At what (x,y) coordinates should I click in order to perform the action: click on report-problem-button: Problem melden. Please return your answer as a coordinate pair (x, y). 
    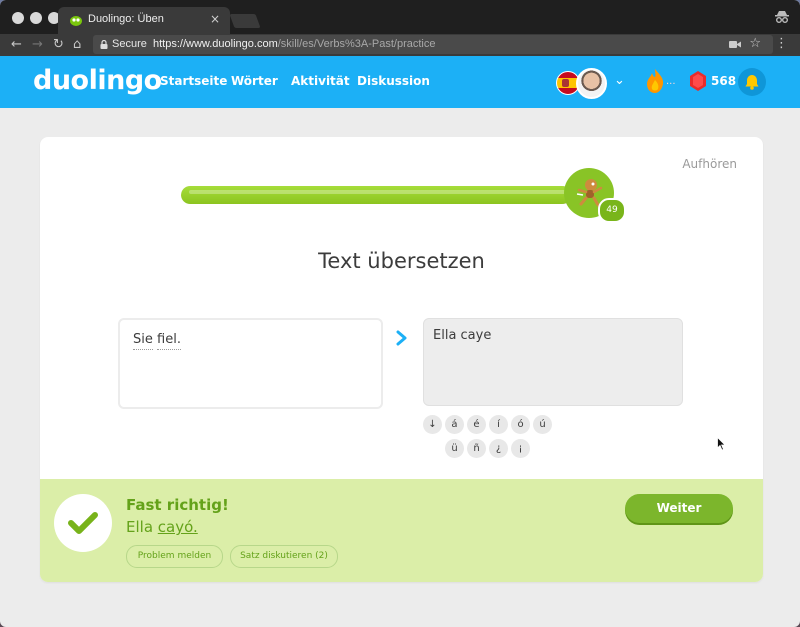
    Looking at the image, I should click on (174, 556).